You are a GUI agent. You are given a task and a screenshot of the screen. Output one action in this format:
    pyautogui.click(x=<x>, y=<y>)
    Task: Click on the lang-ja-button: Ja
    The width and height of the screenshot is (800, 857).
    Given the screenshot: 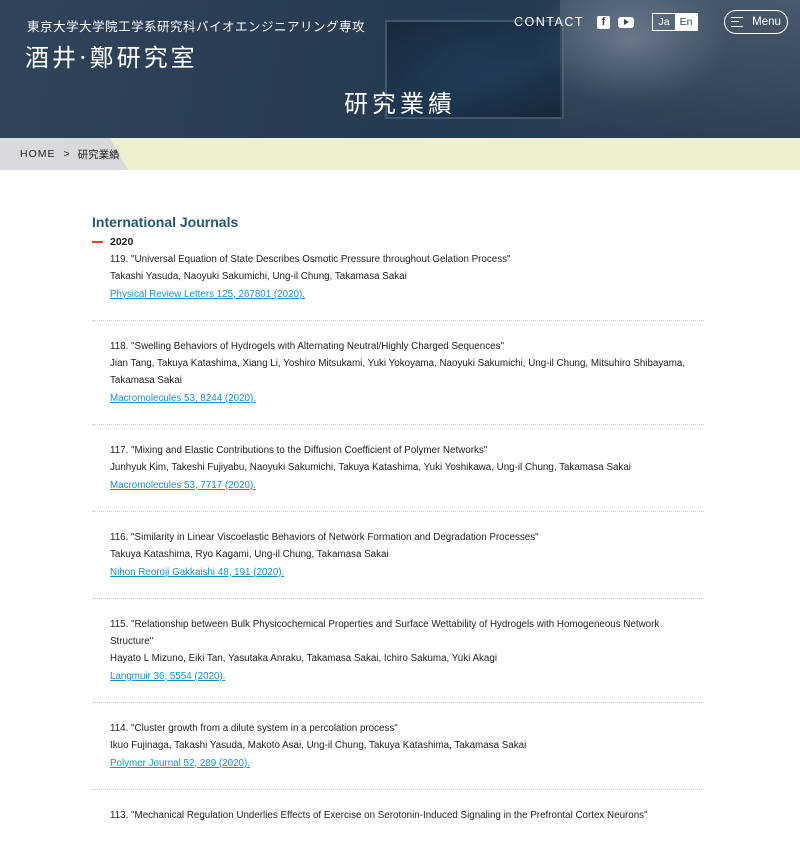 What is the action you would take?
    pyautogui.click(x=664, y=22)
    